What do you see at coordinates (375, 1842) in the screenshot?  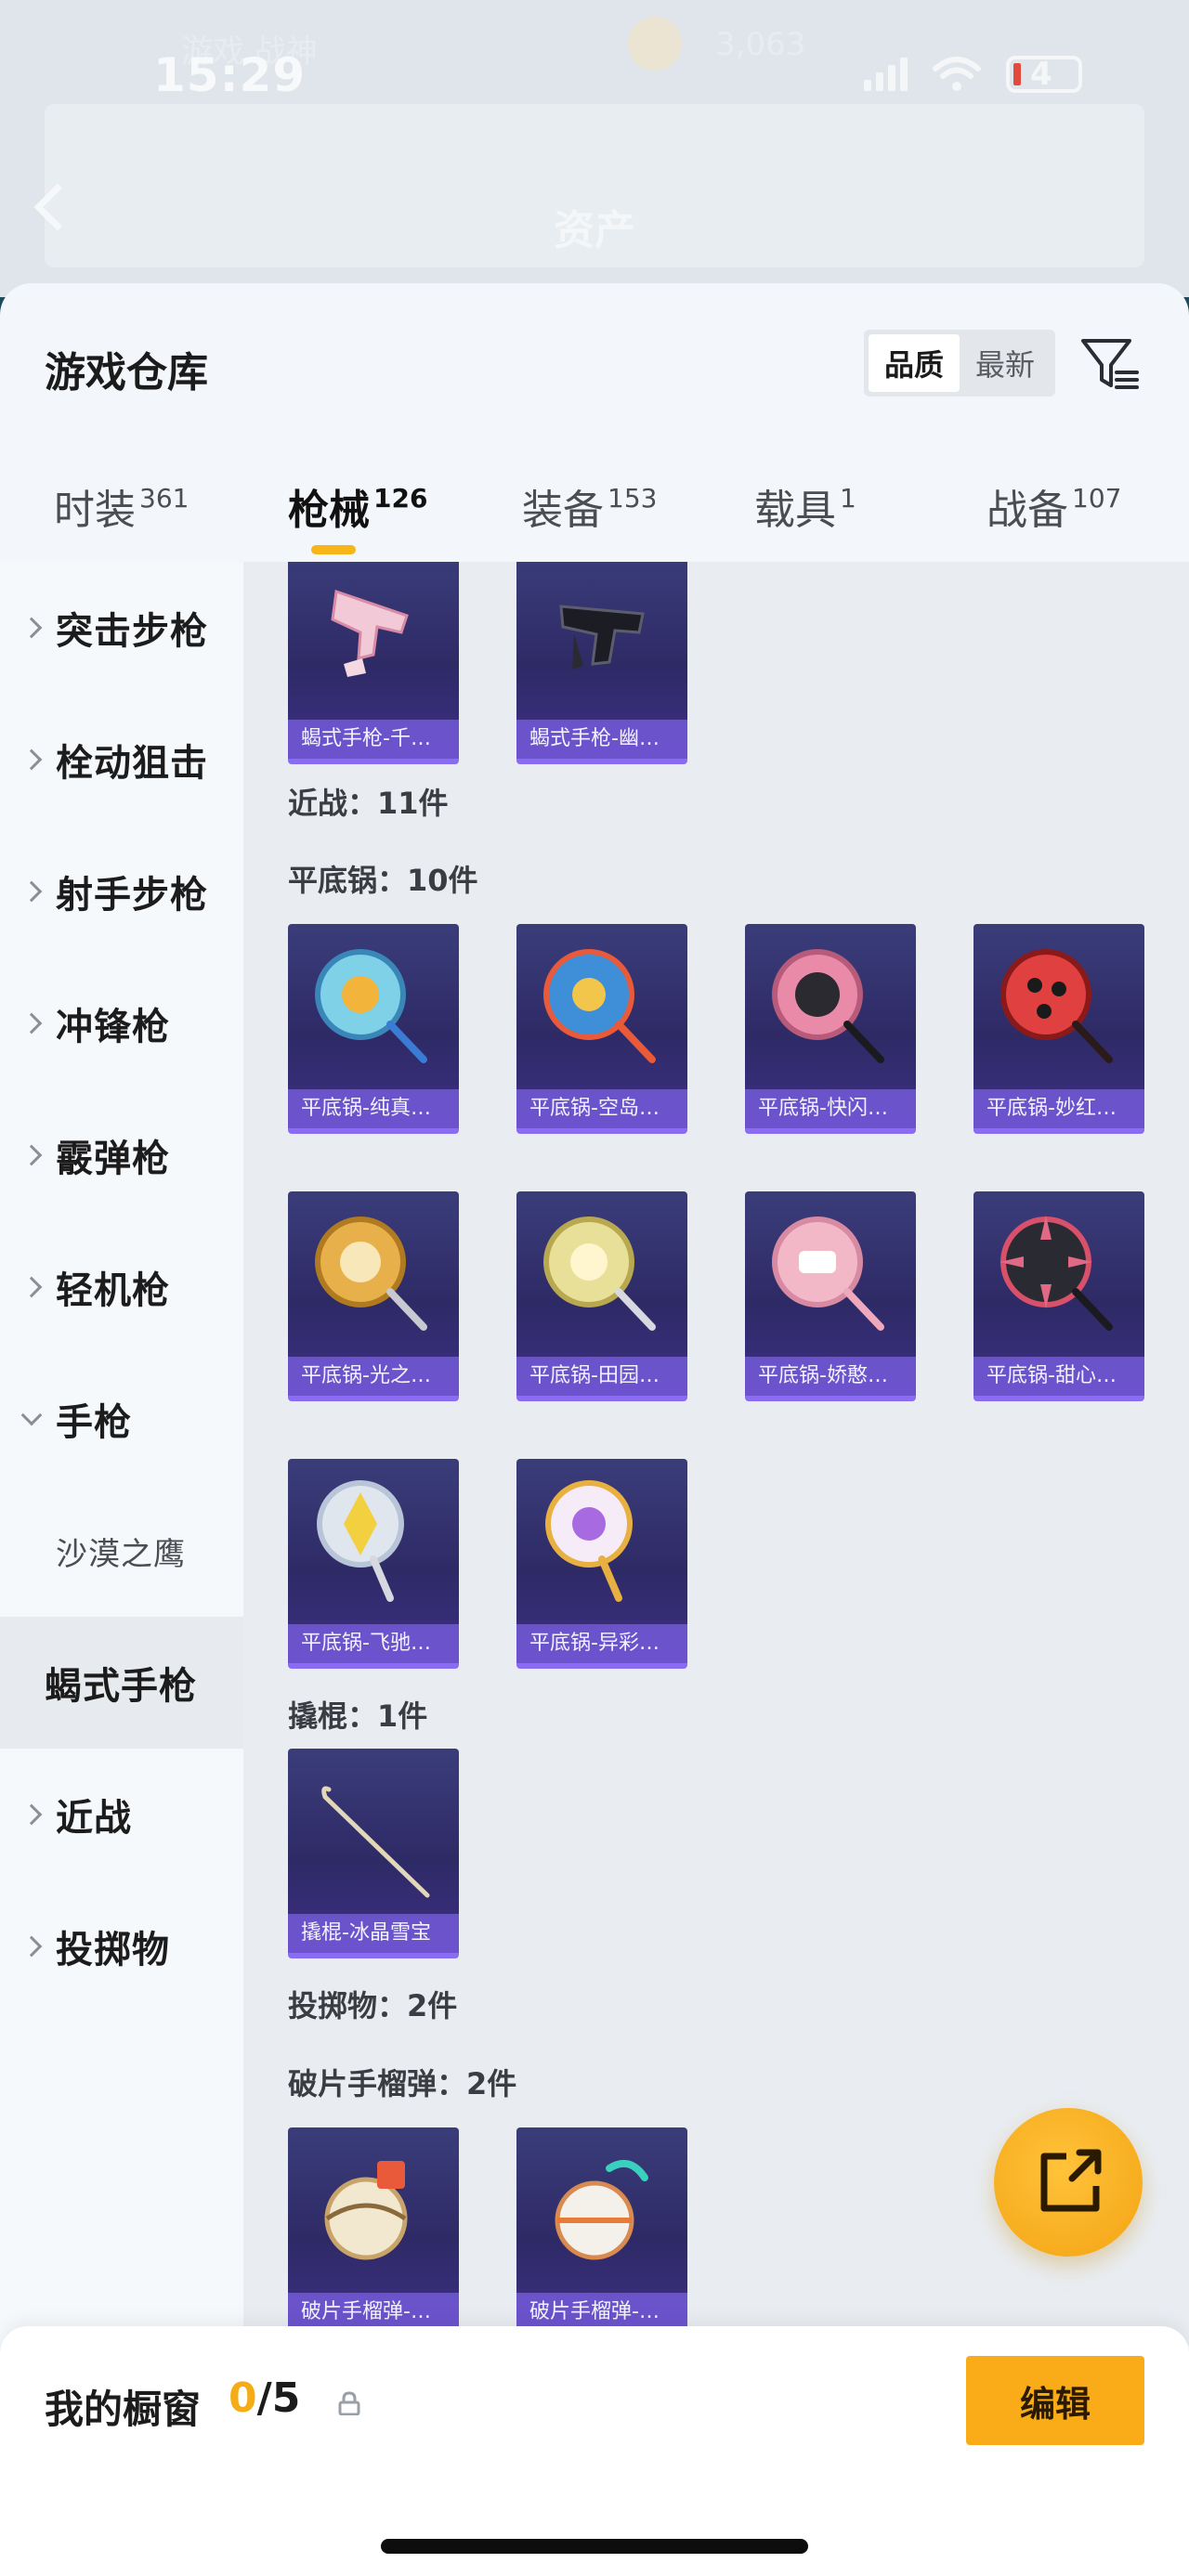 I see `crowbar-icon` at bounding box center [375, 1842].